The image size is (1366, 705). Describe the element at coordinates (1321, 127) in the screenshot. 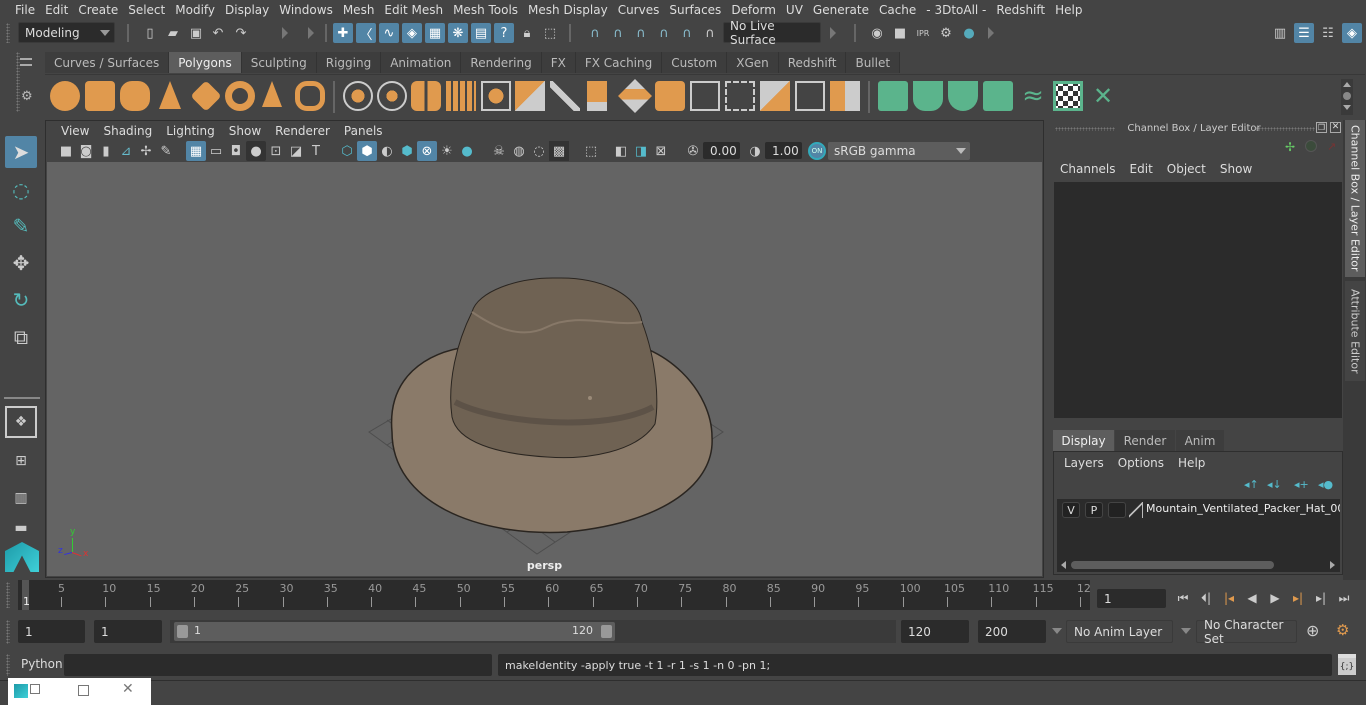

I see `float-panel-icon: ❐` at that location.